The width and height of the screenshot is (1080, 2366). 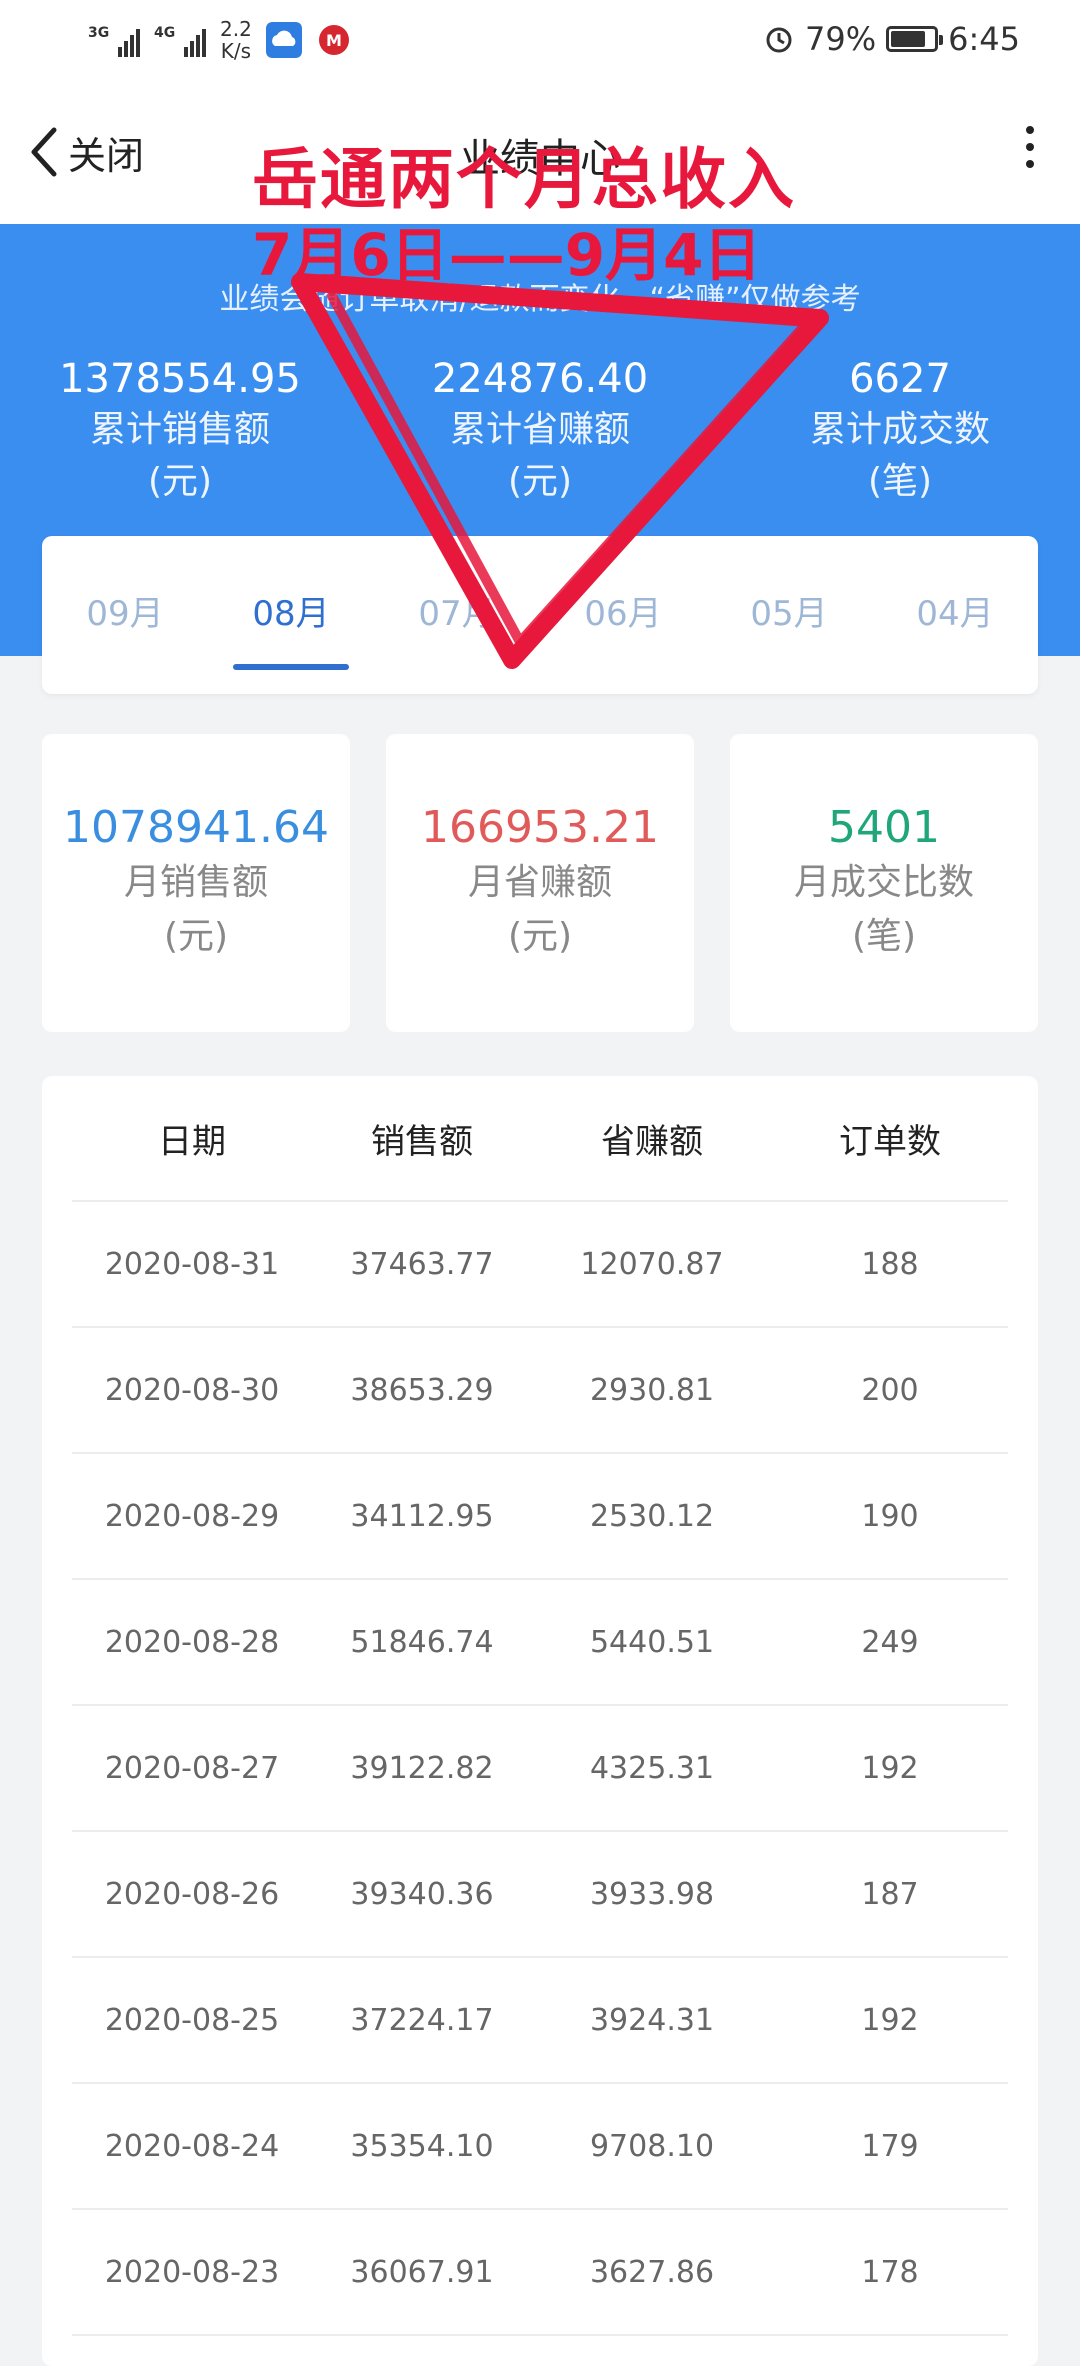 What do you see at coordinates (192, 2272) in the screenshot?
I see `cell-date: 2020-08-23` at bounding box center [192, 2272].